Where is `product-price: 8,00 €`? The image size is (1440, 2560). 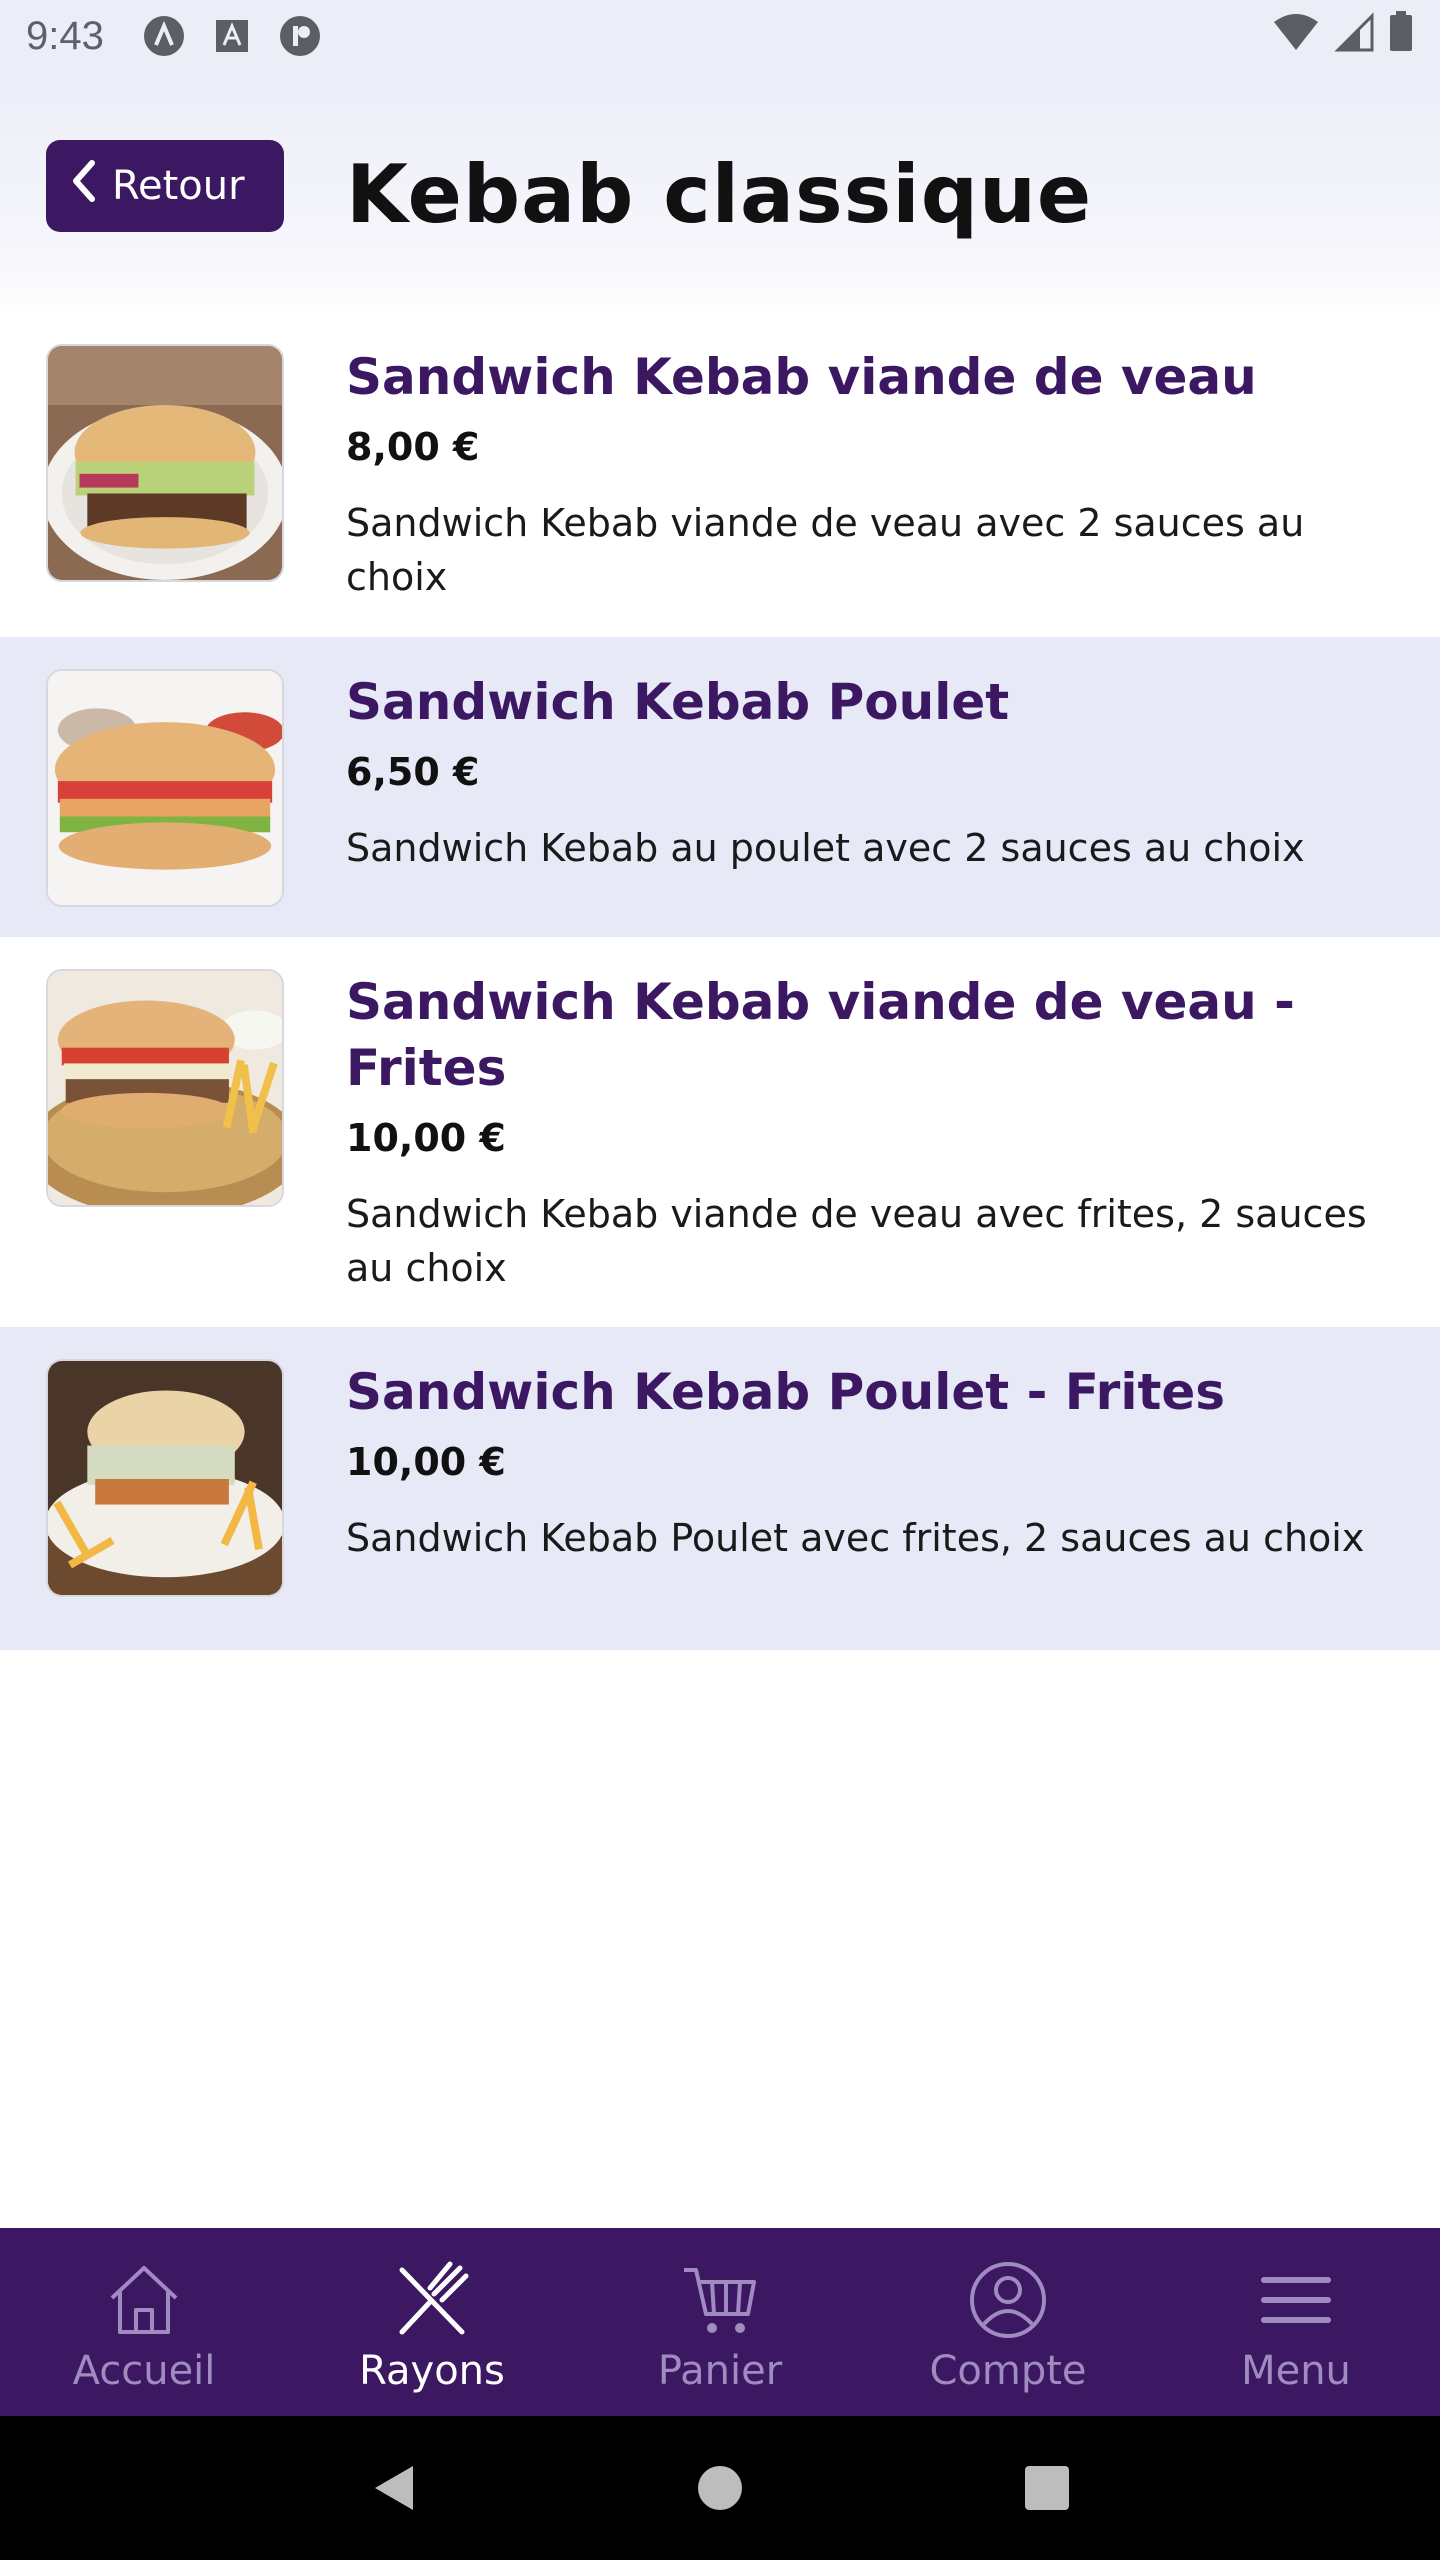
product-price: 8,00 € is located at coordinates (413, 447).